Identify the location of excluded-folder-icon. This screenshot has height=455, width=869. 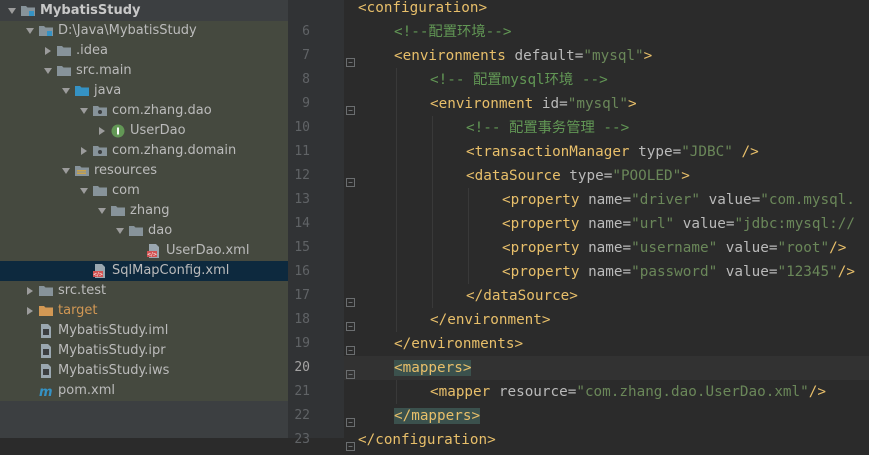
(46, 311).